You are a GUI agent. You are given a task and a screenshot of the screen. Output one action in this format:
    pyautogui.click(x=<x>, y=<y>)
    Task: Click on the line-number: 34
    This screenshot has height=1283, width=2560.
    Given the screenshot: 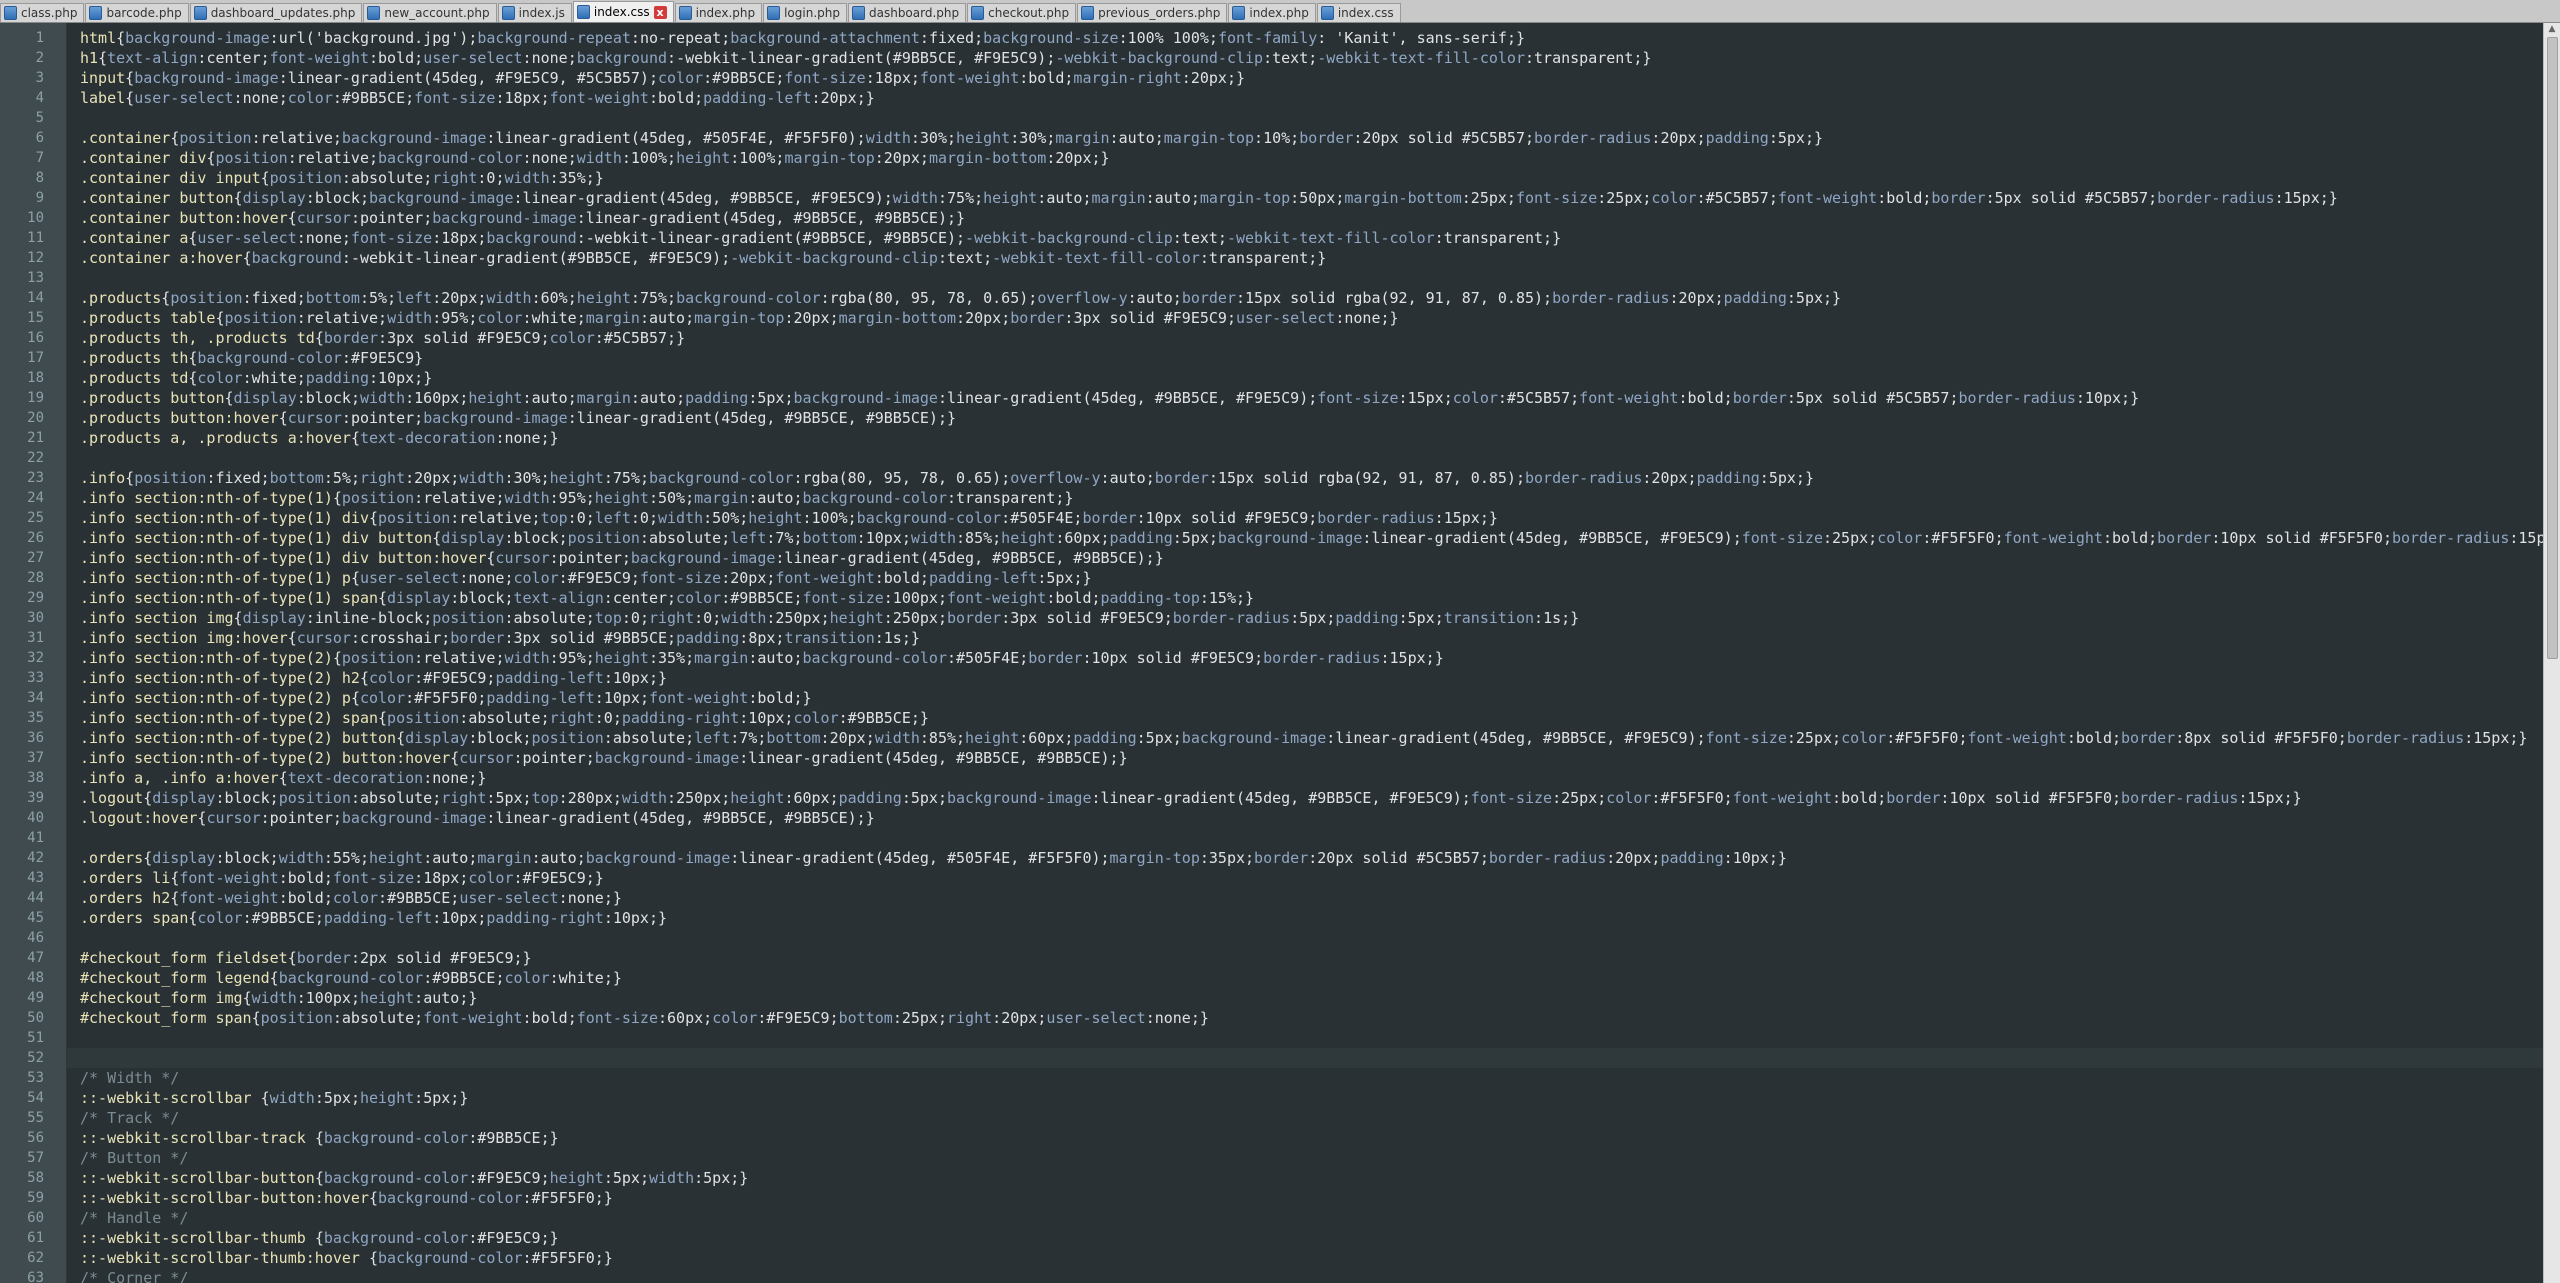 What is the action you would take?
    pyautogui.click(x=22, y=698)
    